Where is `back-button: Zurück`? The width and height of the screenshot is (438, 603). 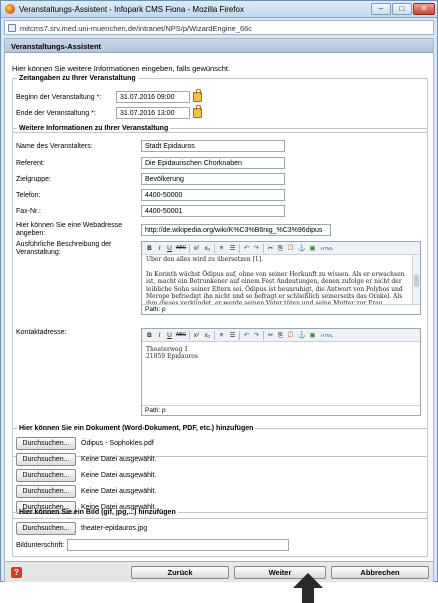 back-button: Zurück is located at coordinates (180, 572).